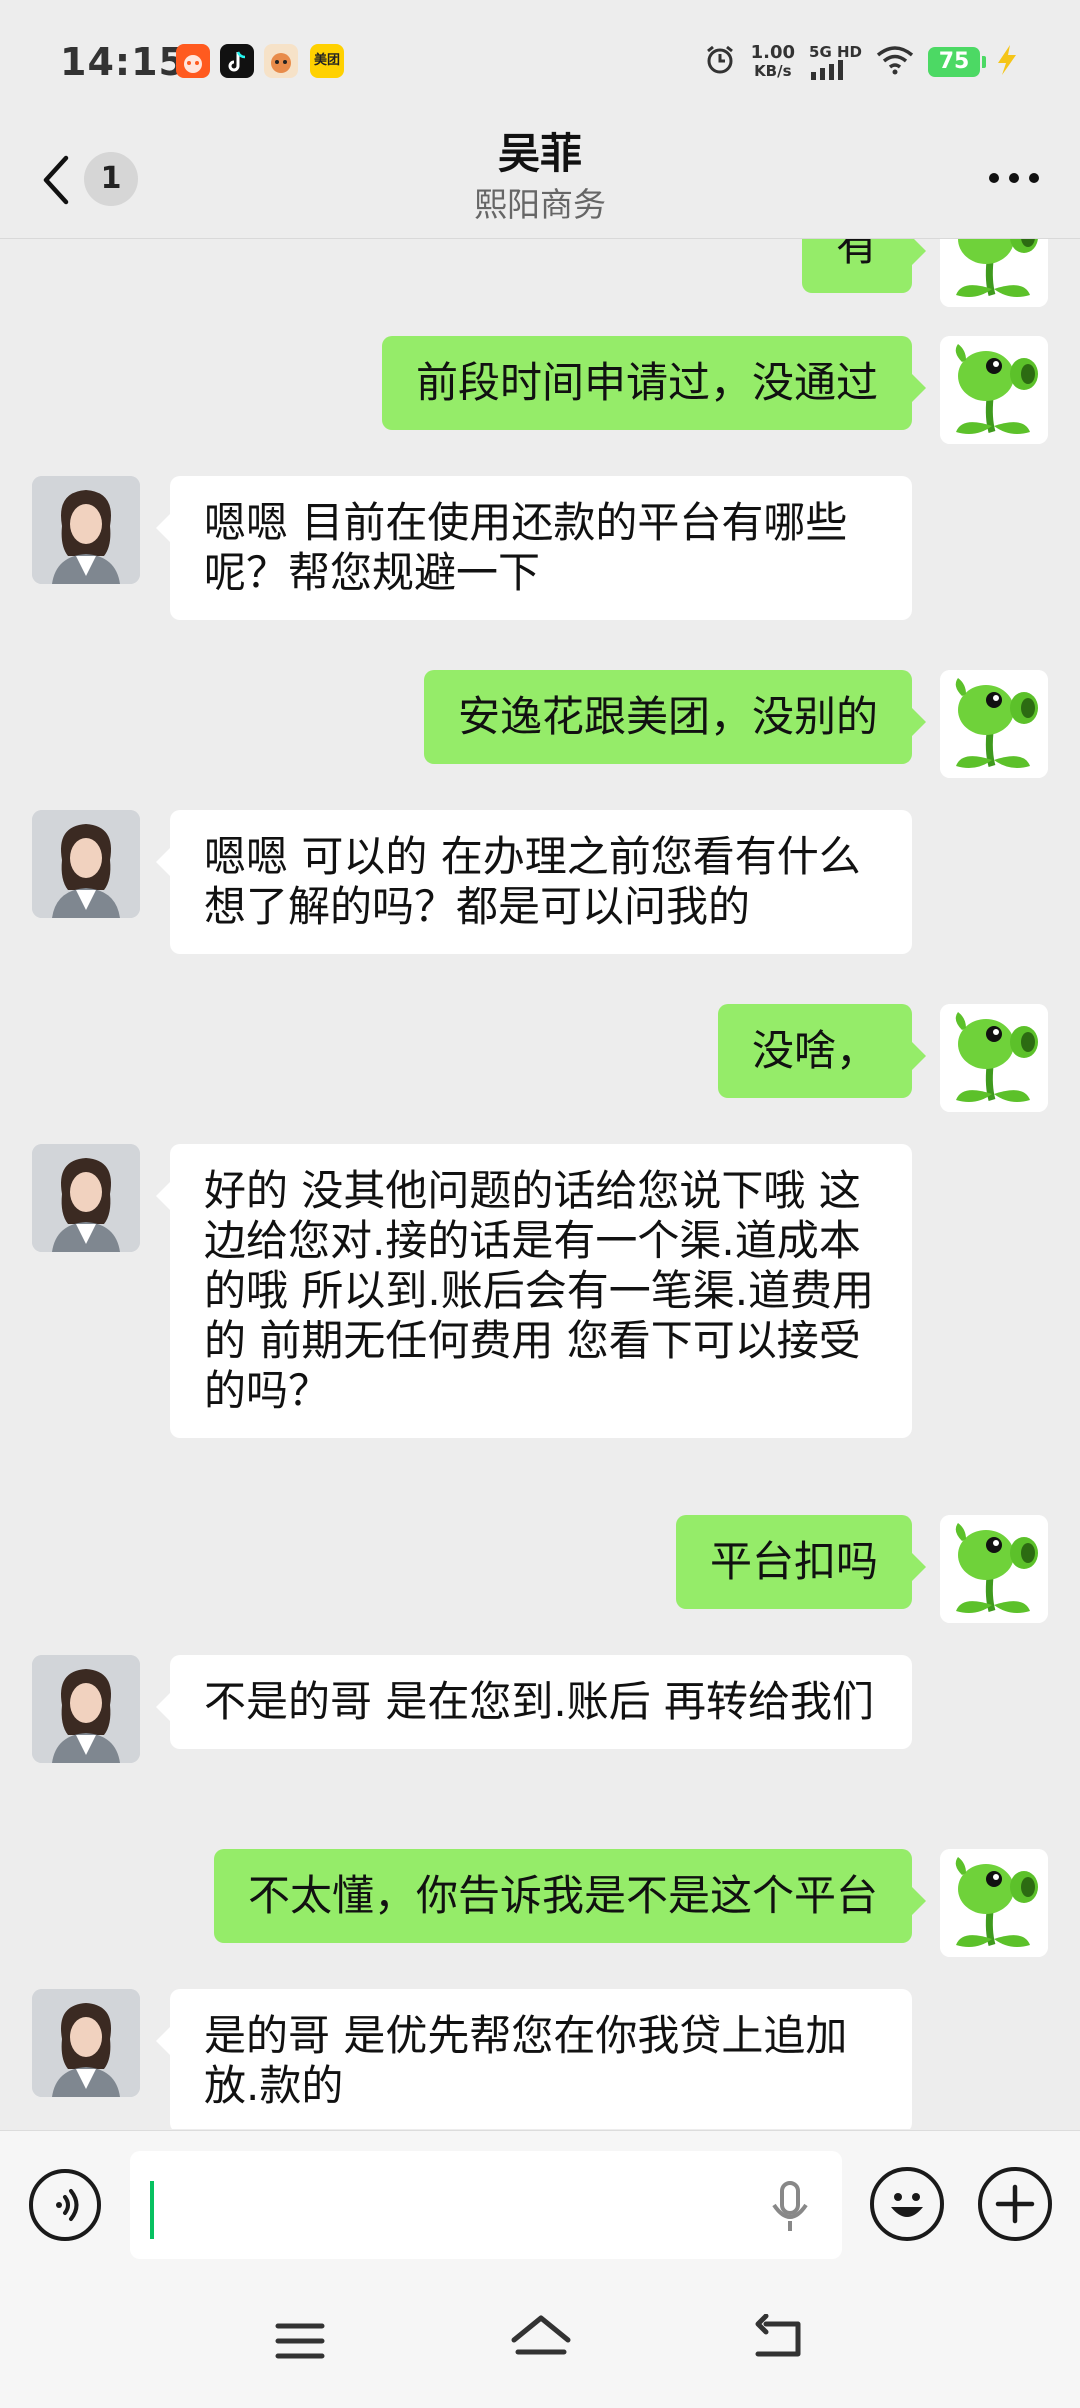 The height and width of the screenshot is (2408, 1080). I want to click on voice-wave-icon, so click(67, 2205).